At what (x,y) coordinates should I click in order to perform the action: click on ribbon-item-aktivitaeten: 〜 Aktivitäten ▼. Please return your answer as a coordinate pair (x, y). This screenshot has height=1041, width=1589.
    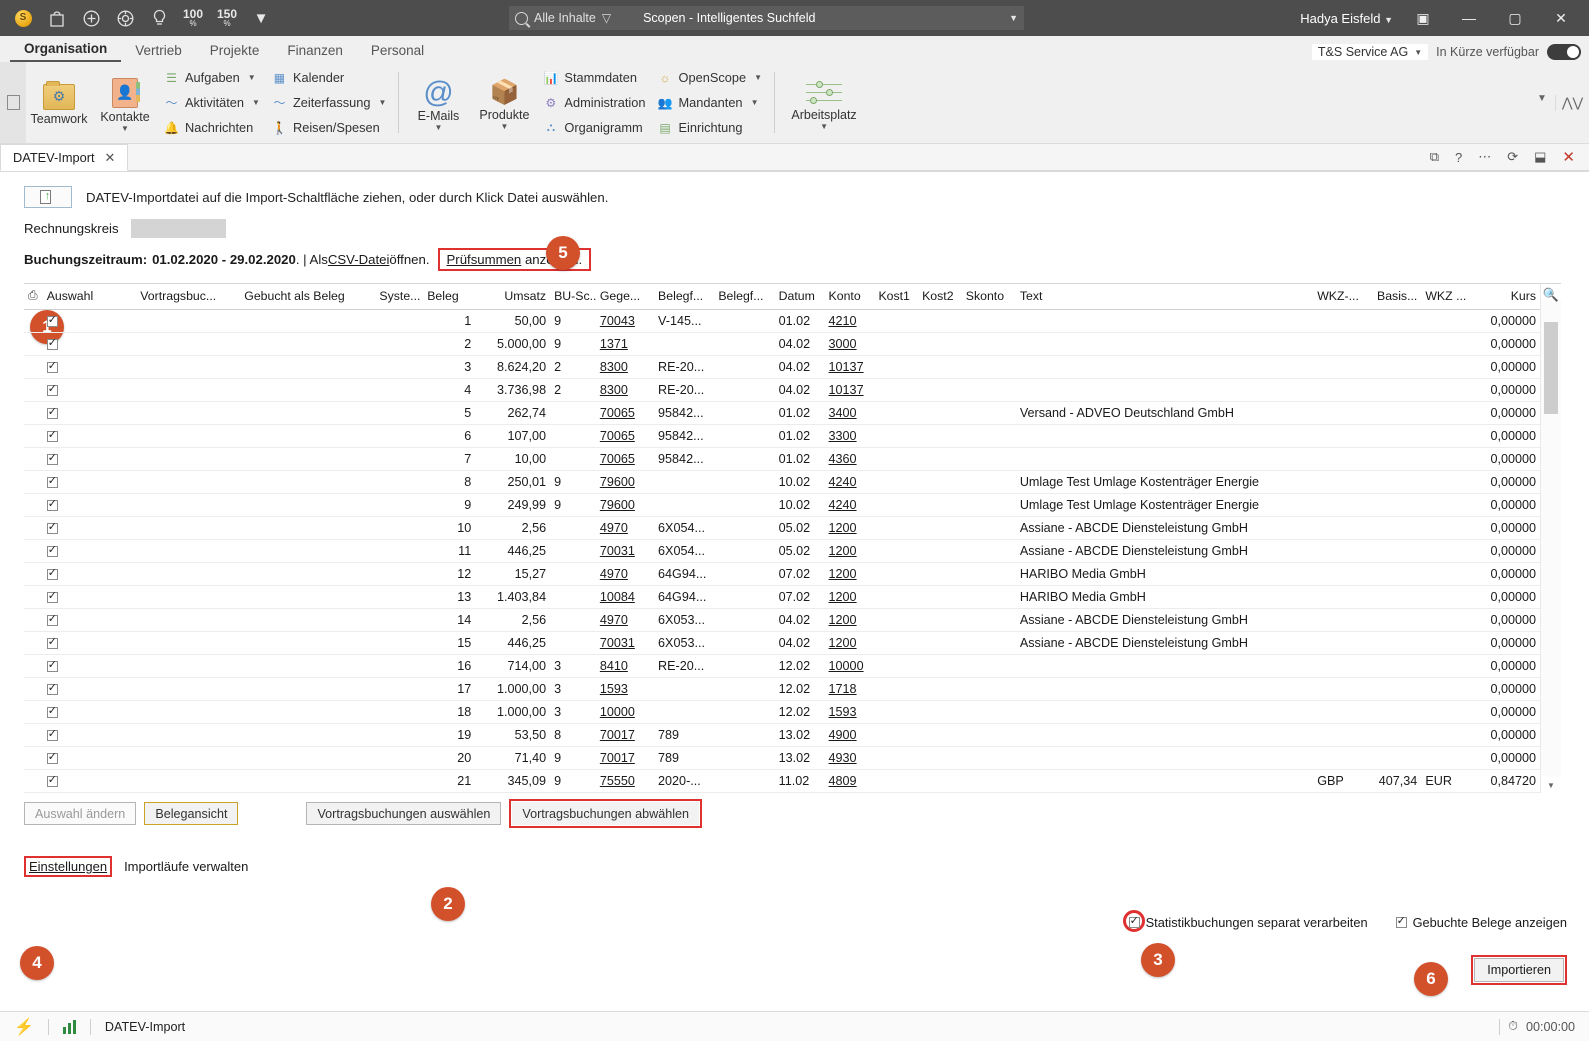
    Looking at the image, I should click on (211, 103).